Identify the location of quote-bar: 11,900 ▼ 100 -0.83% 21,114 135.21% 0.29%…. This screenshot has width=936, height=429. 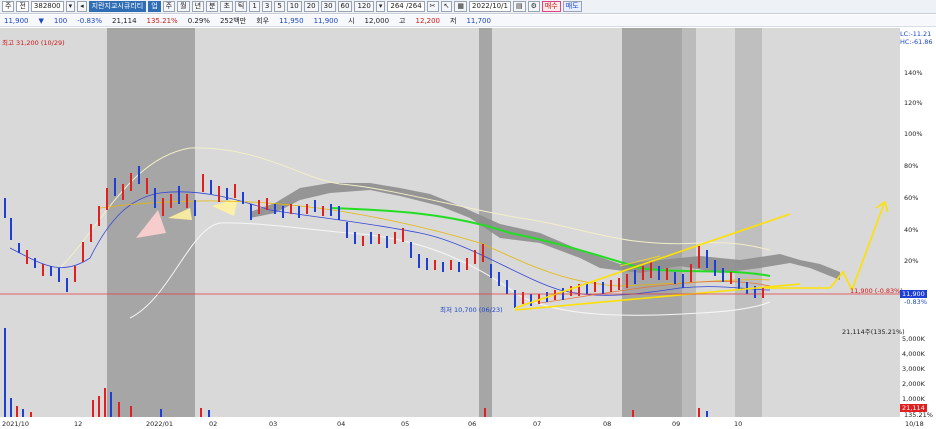
(468, 21).